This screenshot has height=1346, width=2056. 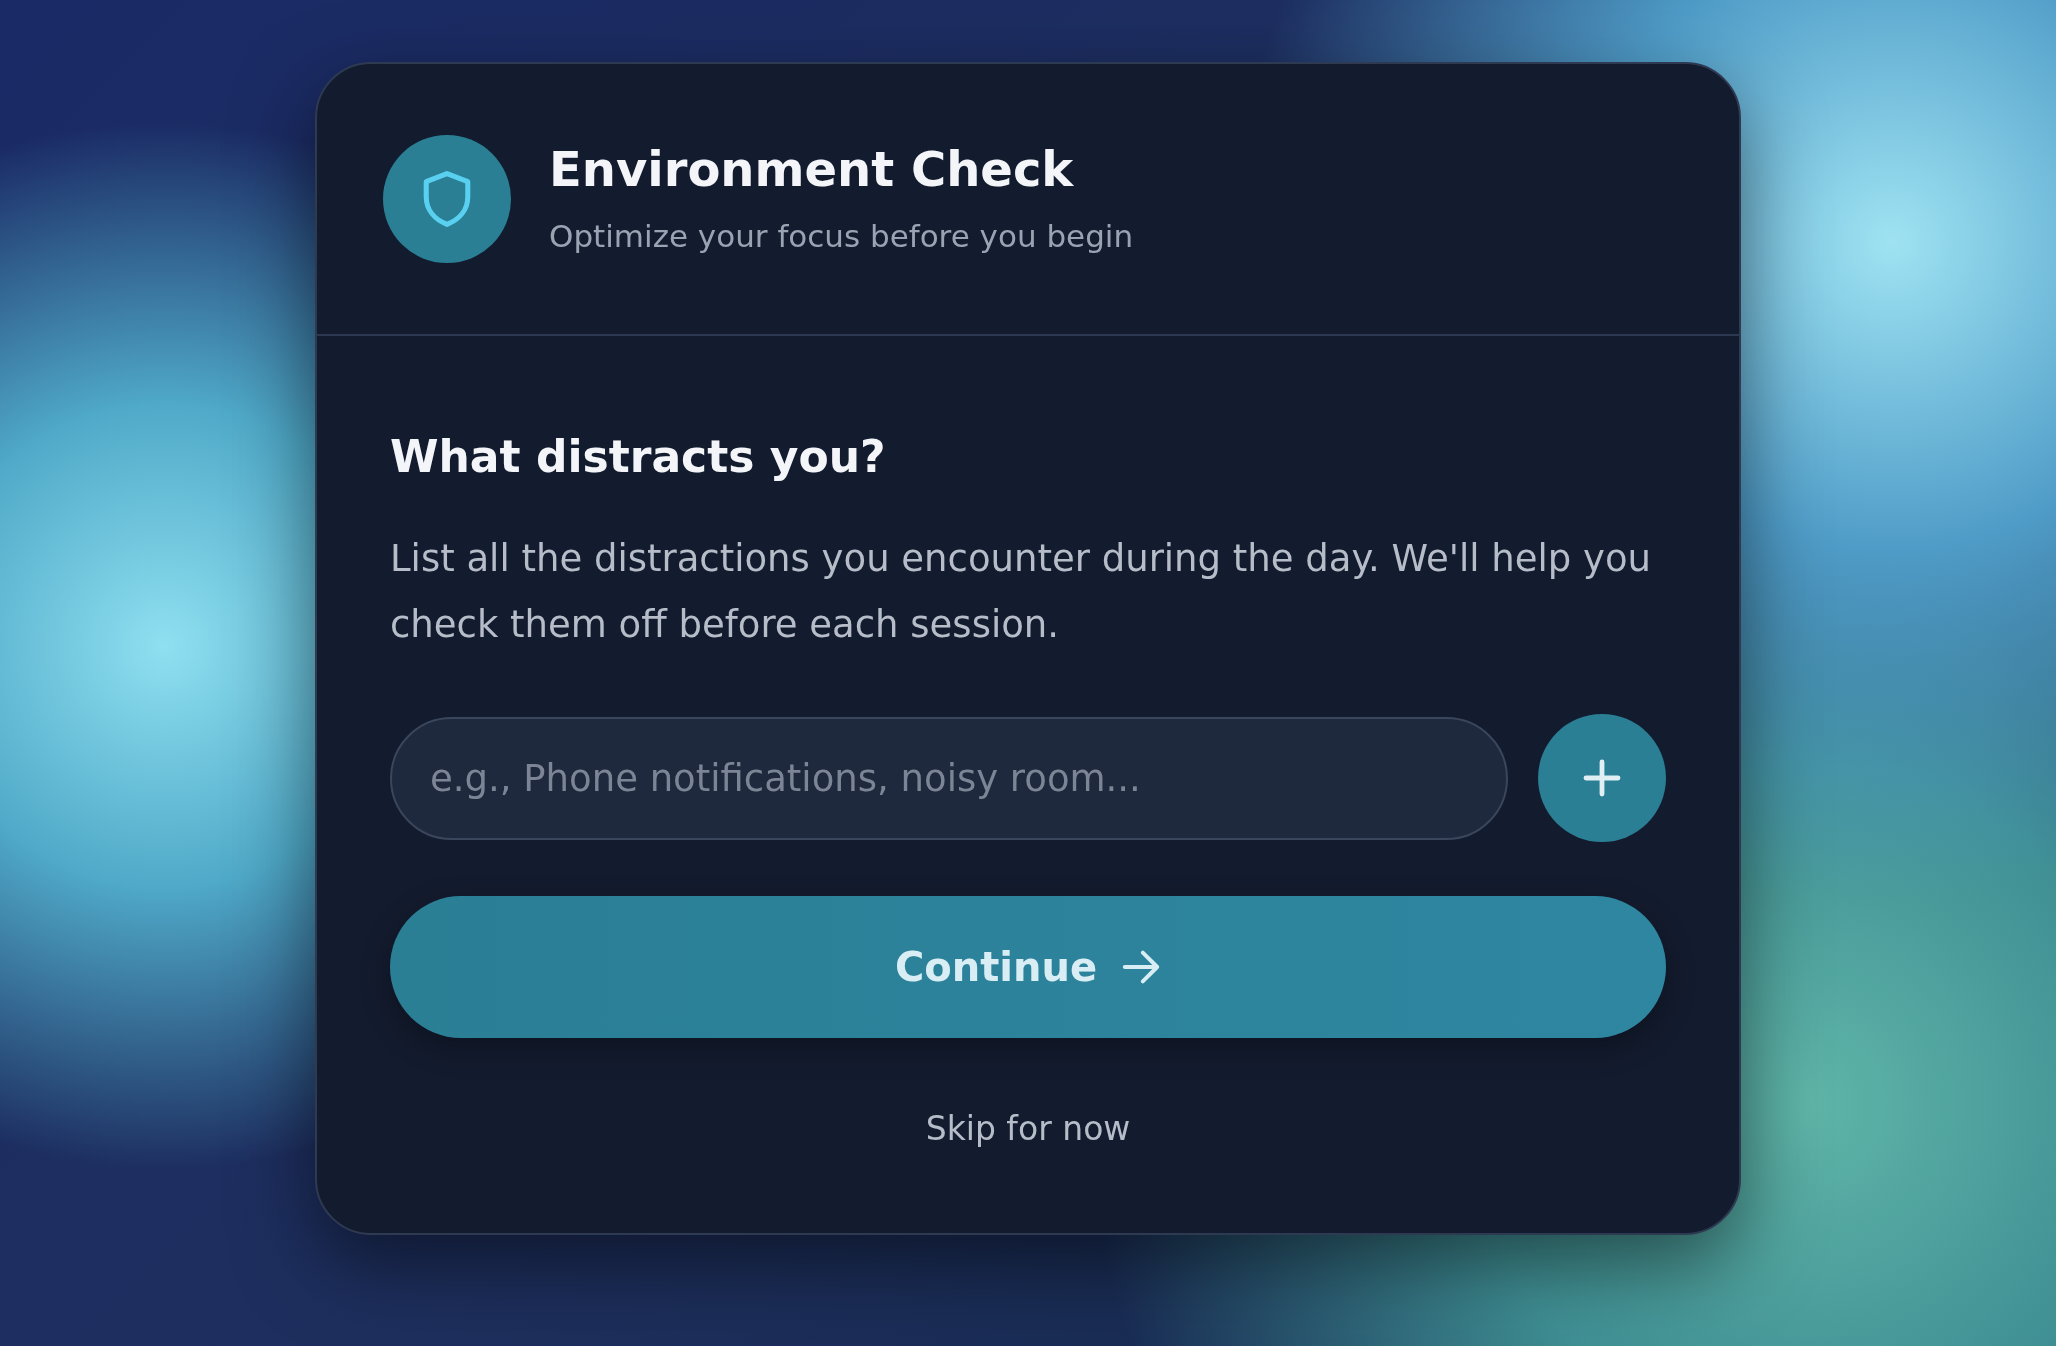 What do you see at coordinates (638, 457) in the screenshot?
I see `question-heading: What distracts you?` at bounding box center [638, 457].